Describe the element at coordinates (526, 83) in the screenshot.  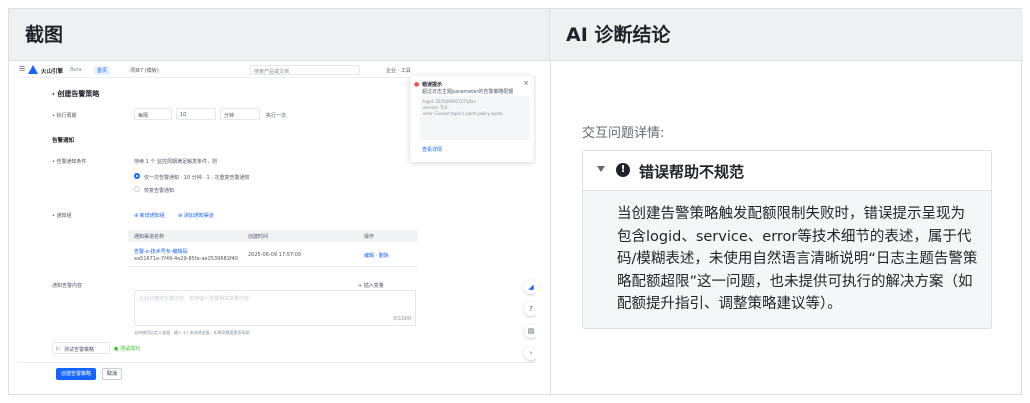
I see `error-popup-close-icon: ×` at that location.